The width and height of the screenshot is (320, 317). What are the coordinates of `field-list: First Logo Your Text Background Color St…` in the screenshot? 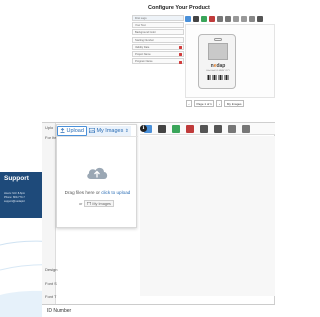 It's located at (158, 40).